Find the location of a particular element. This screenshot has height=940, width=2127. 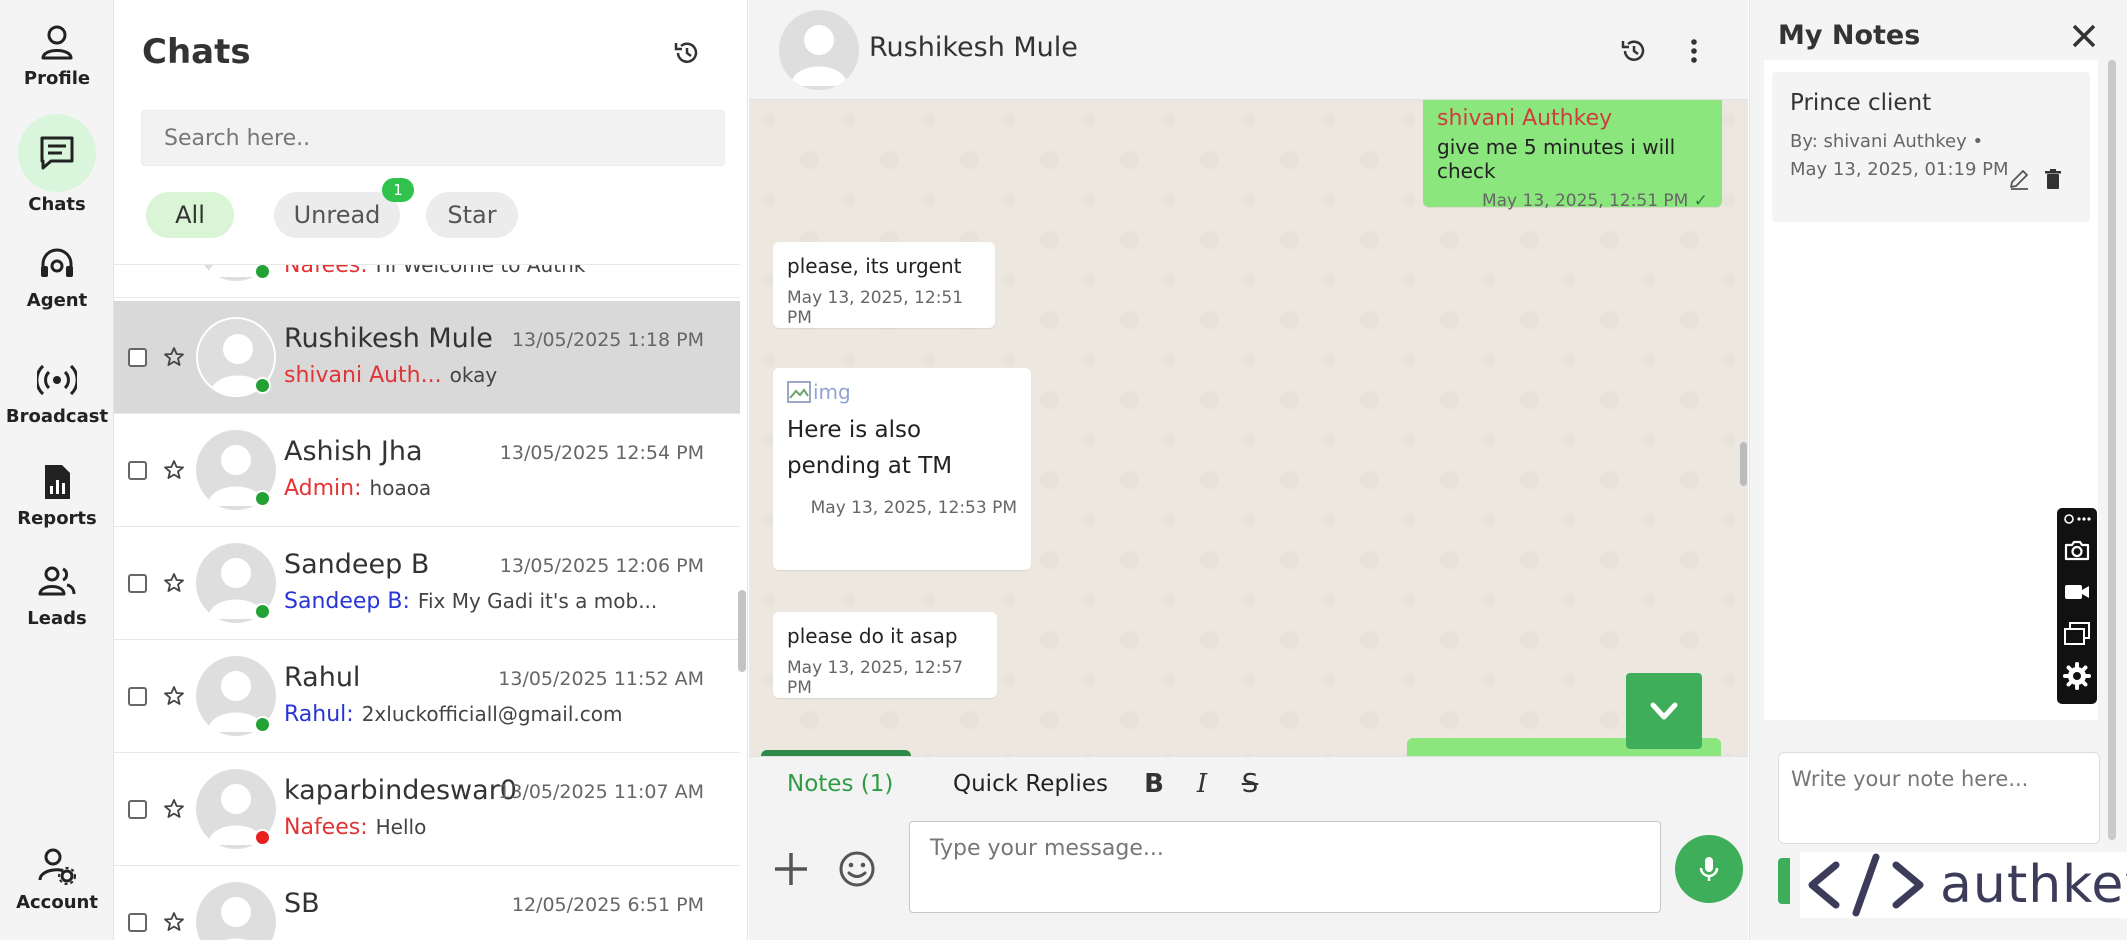

chat-row: SB 12/05/2025 6:51 PM is located at coordinates (427, 903).